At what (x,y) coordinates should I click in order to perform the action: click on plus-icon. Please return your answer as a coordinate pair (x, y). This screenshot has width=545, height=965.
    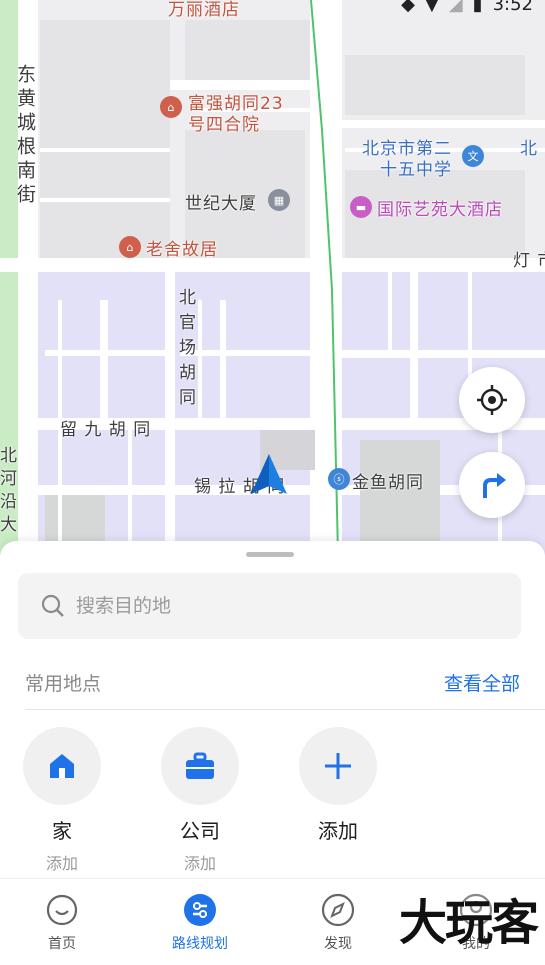
    Looking at the image, I should click on (338, 766).